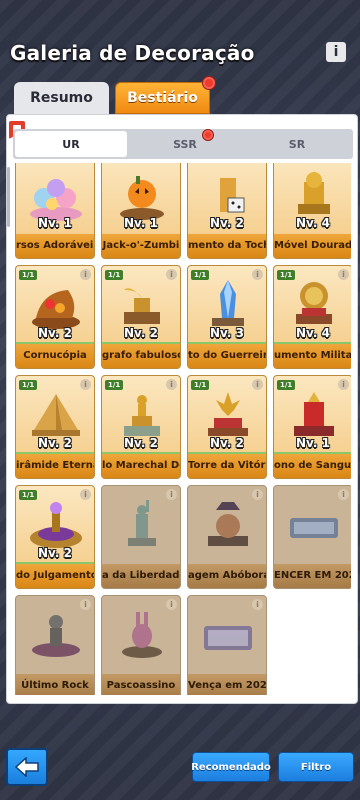 This screenshot has width=360, height=800. I want to click on decoration-card: Nv. 1 Jack-o'-Zumbi, so click(141, 211).